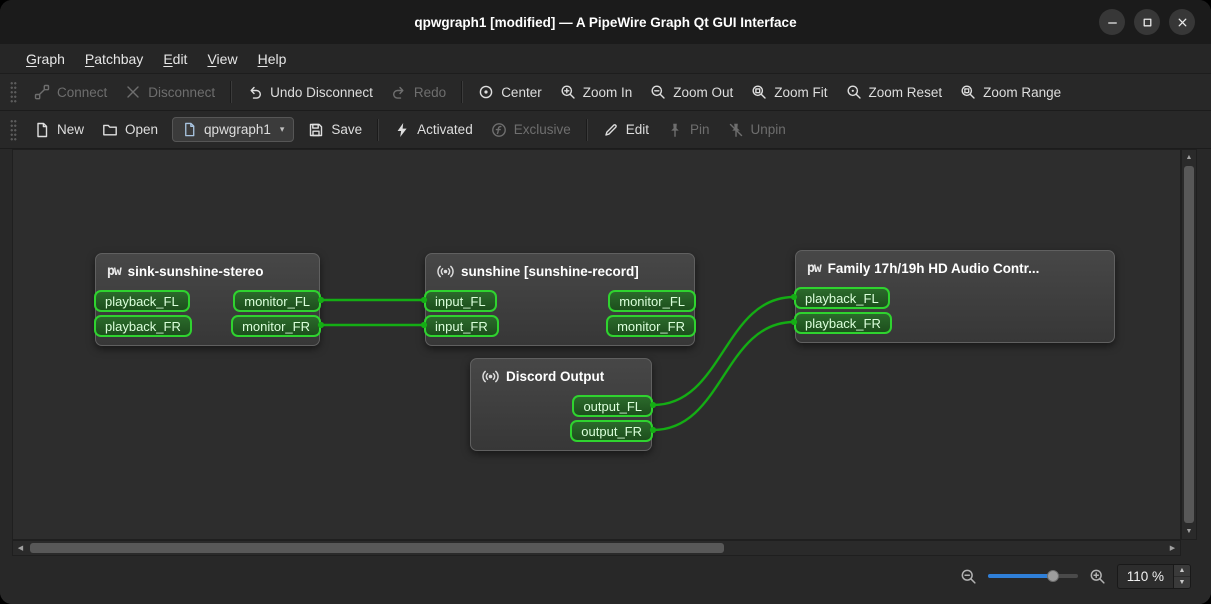 Image resolution: width=1211 pixels, height=604 pixels. What do you see at coordinates (703, 92) in the screenshot?
I see `button-label: Zoom Out` at bounding box center [703, 92].